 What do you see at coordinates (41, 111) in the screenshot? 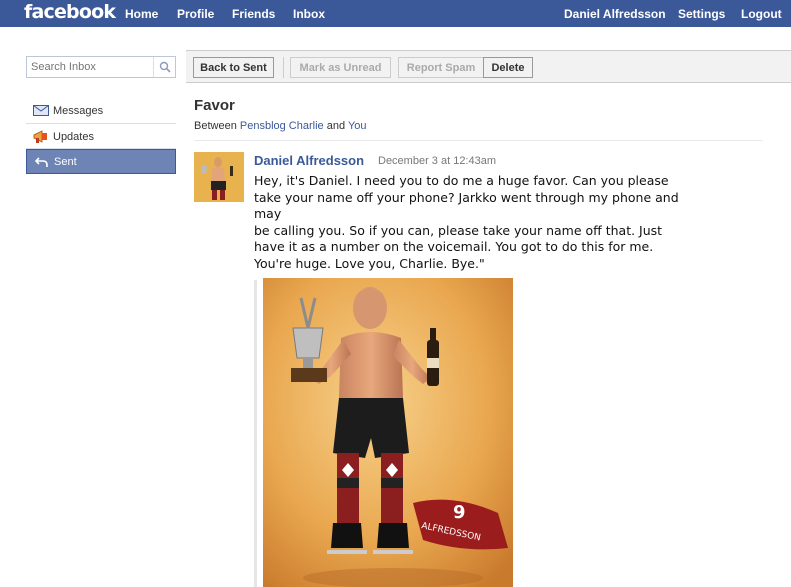
I see `envelope-icon` at bounding box center [41, 111].